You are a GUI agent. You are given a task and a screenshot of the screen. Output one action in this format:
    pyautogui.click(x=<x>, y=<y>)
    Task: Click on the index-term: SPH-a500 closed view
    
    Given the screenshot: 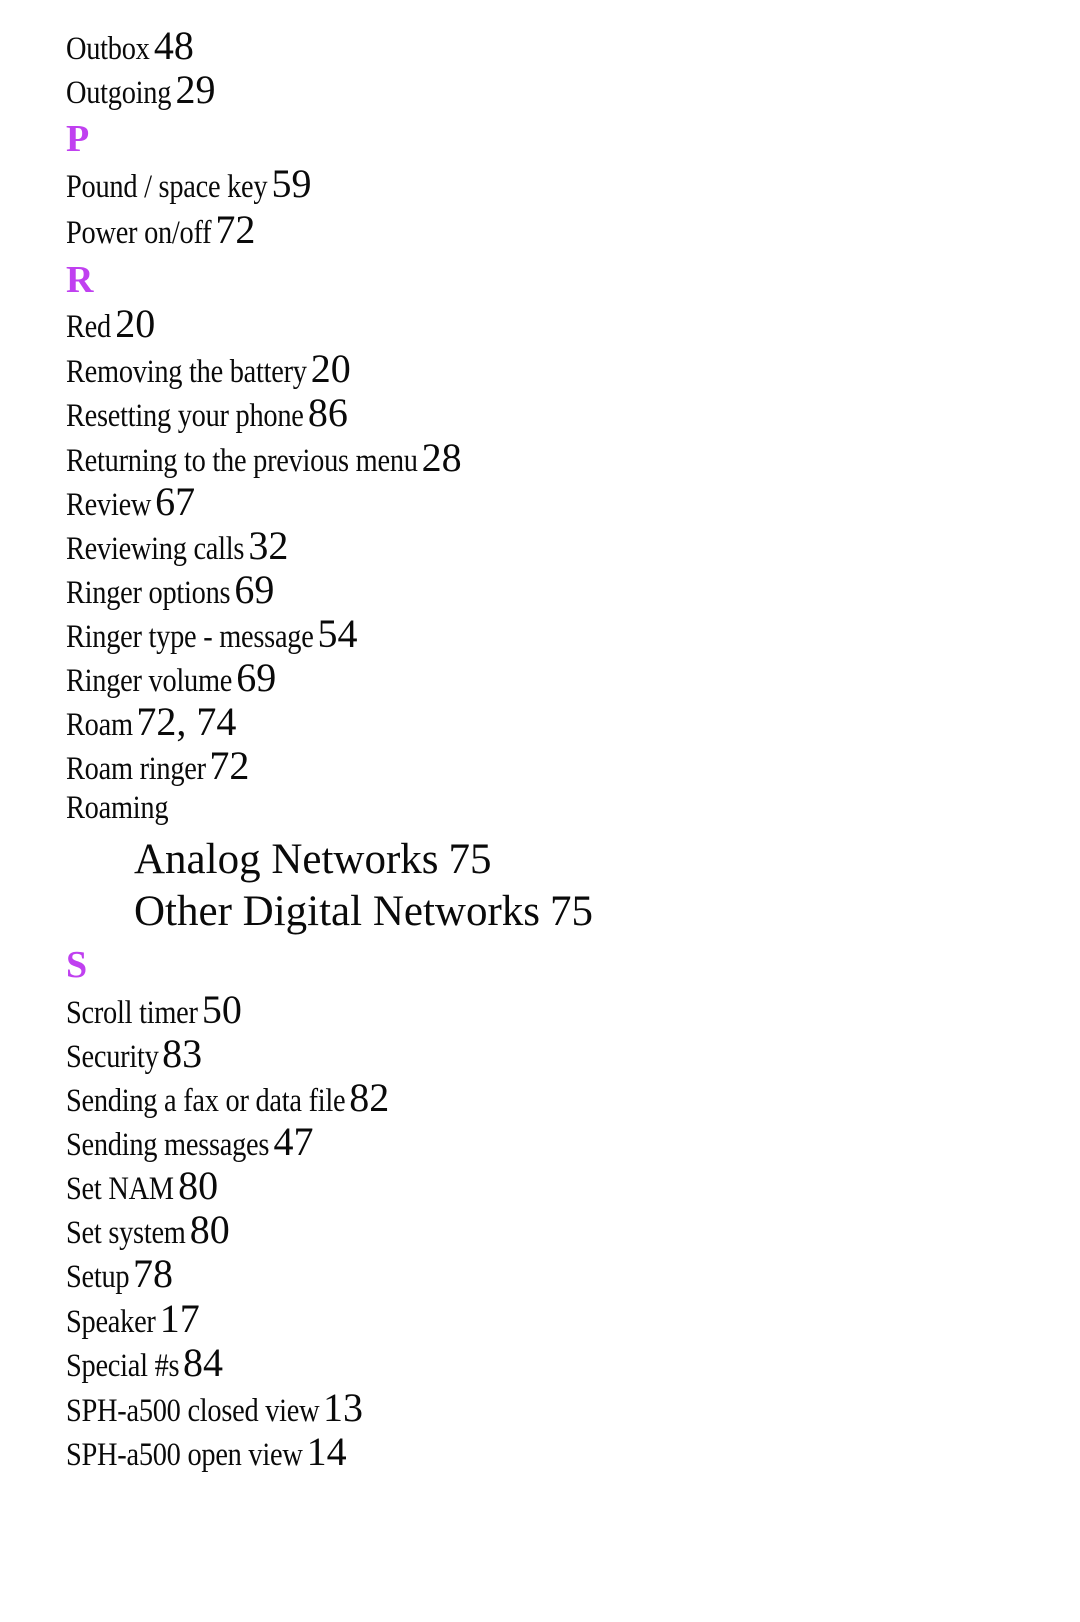 What is the action you would take?
    pyautogui.click(x=193, y=1411)
    